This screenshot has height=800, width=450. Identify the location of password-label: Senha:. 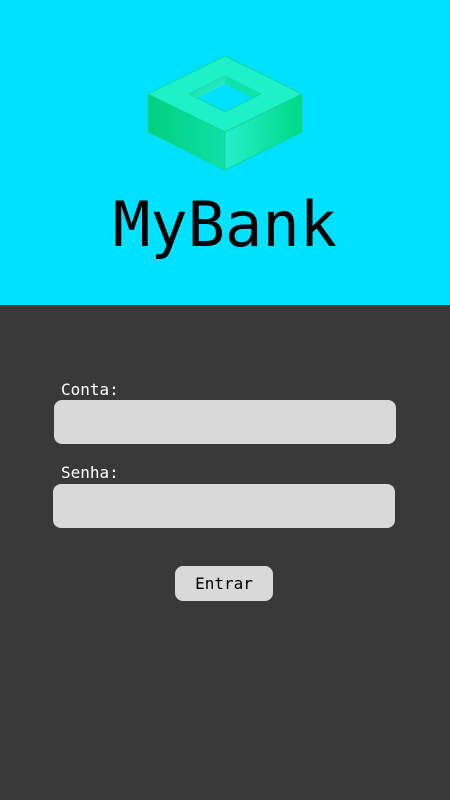
(90, 472).